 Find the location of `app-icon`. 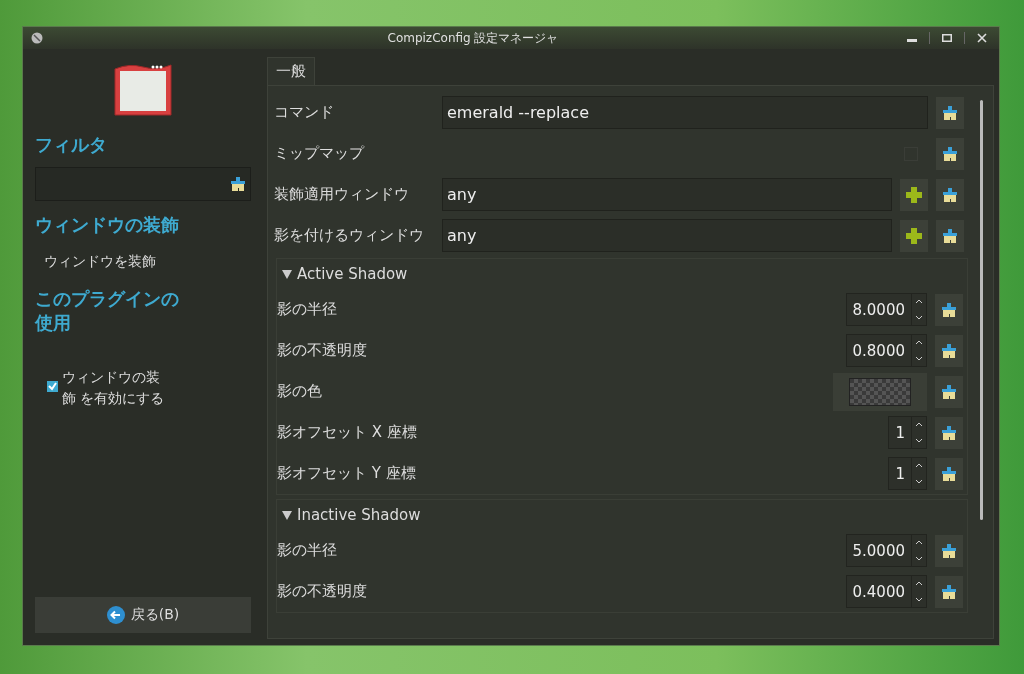

app-icon is located at coordinates (37, 38).